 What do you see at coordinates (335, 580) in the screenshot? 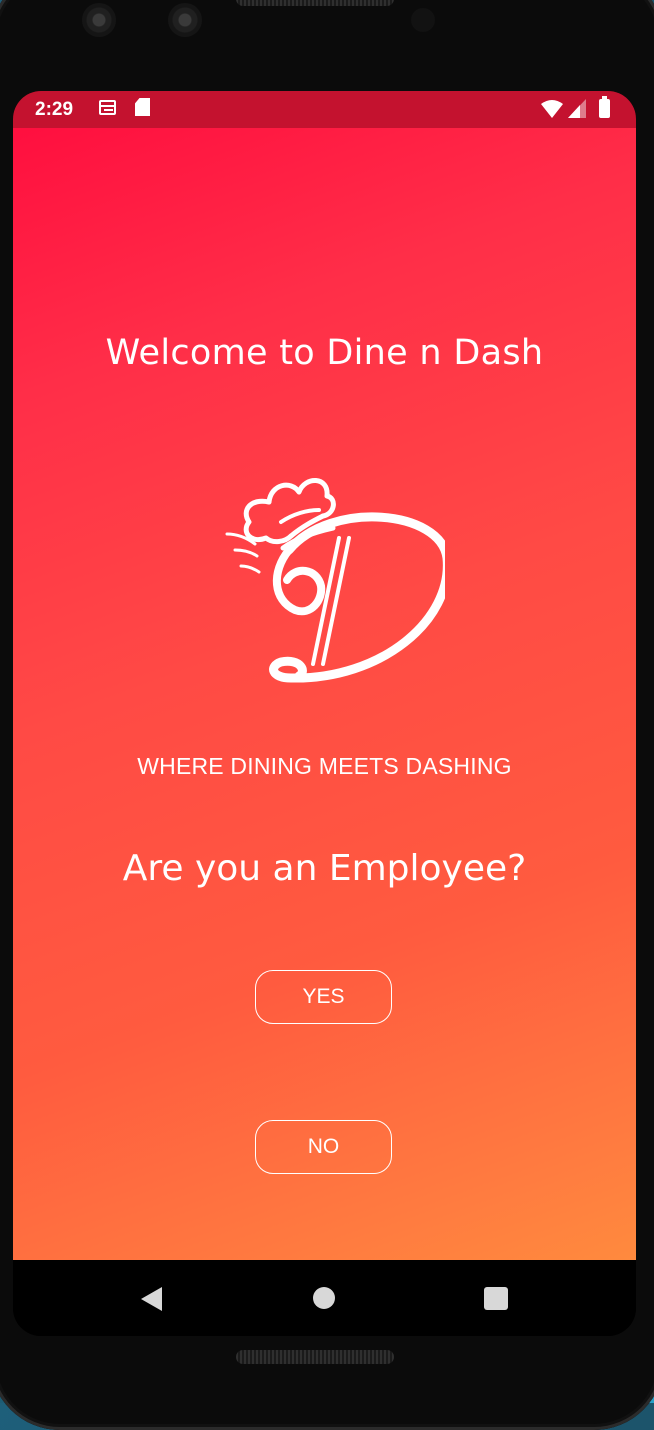
I see `dine-n-dash-logo-icon` at bounding box center [335, 580].